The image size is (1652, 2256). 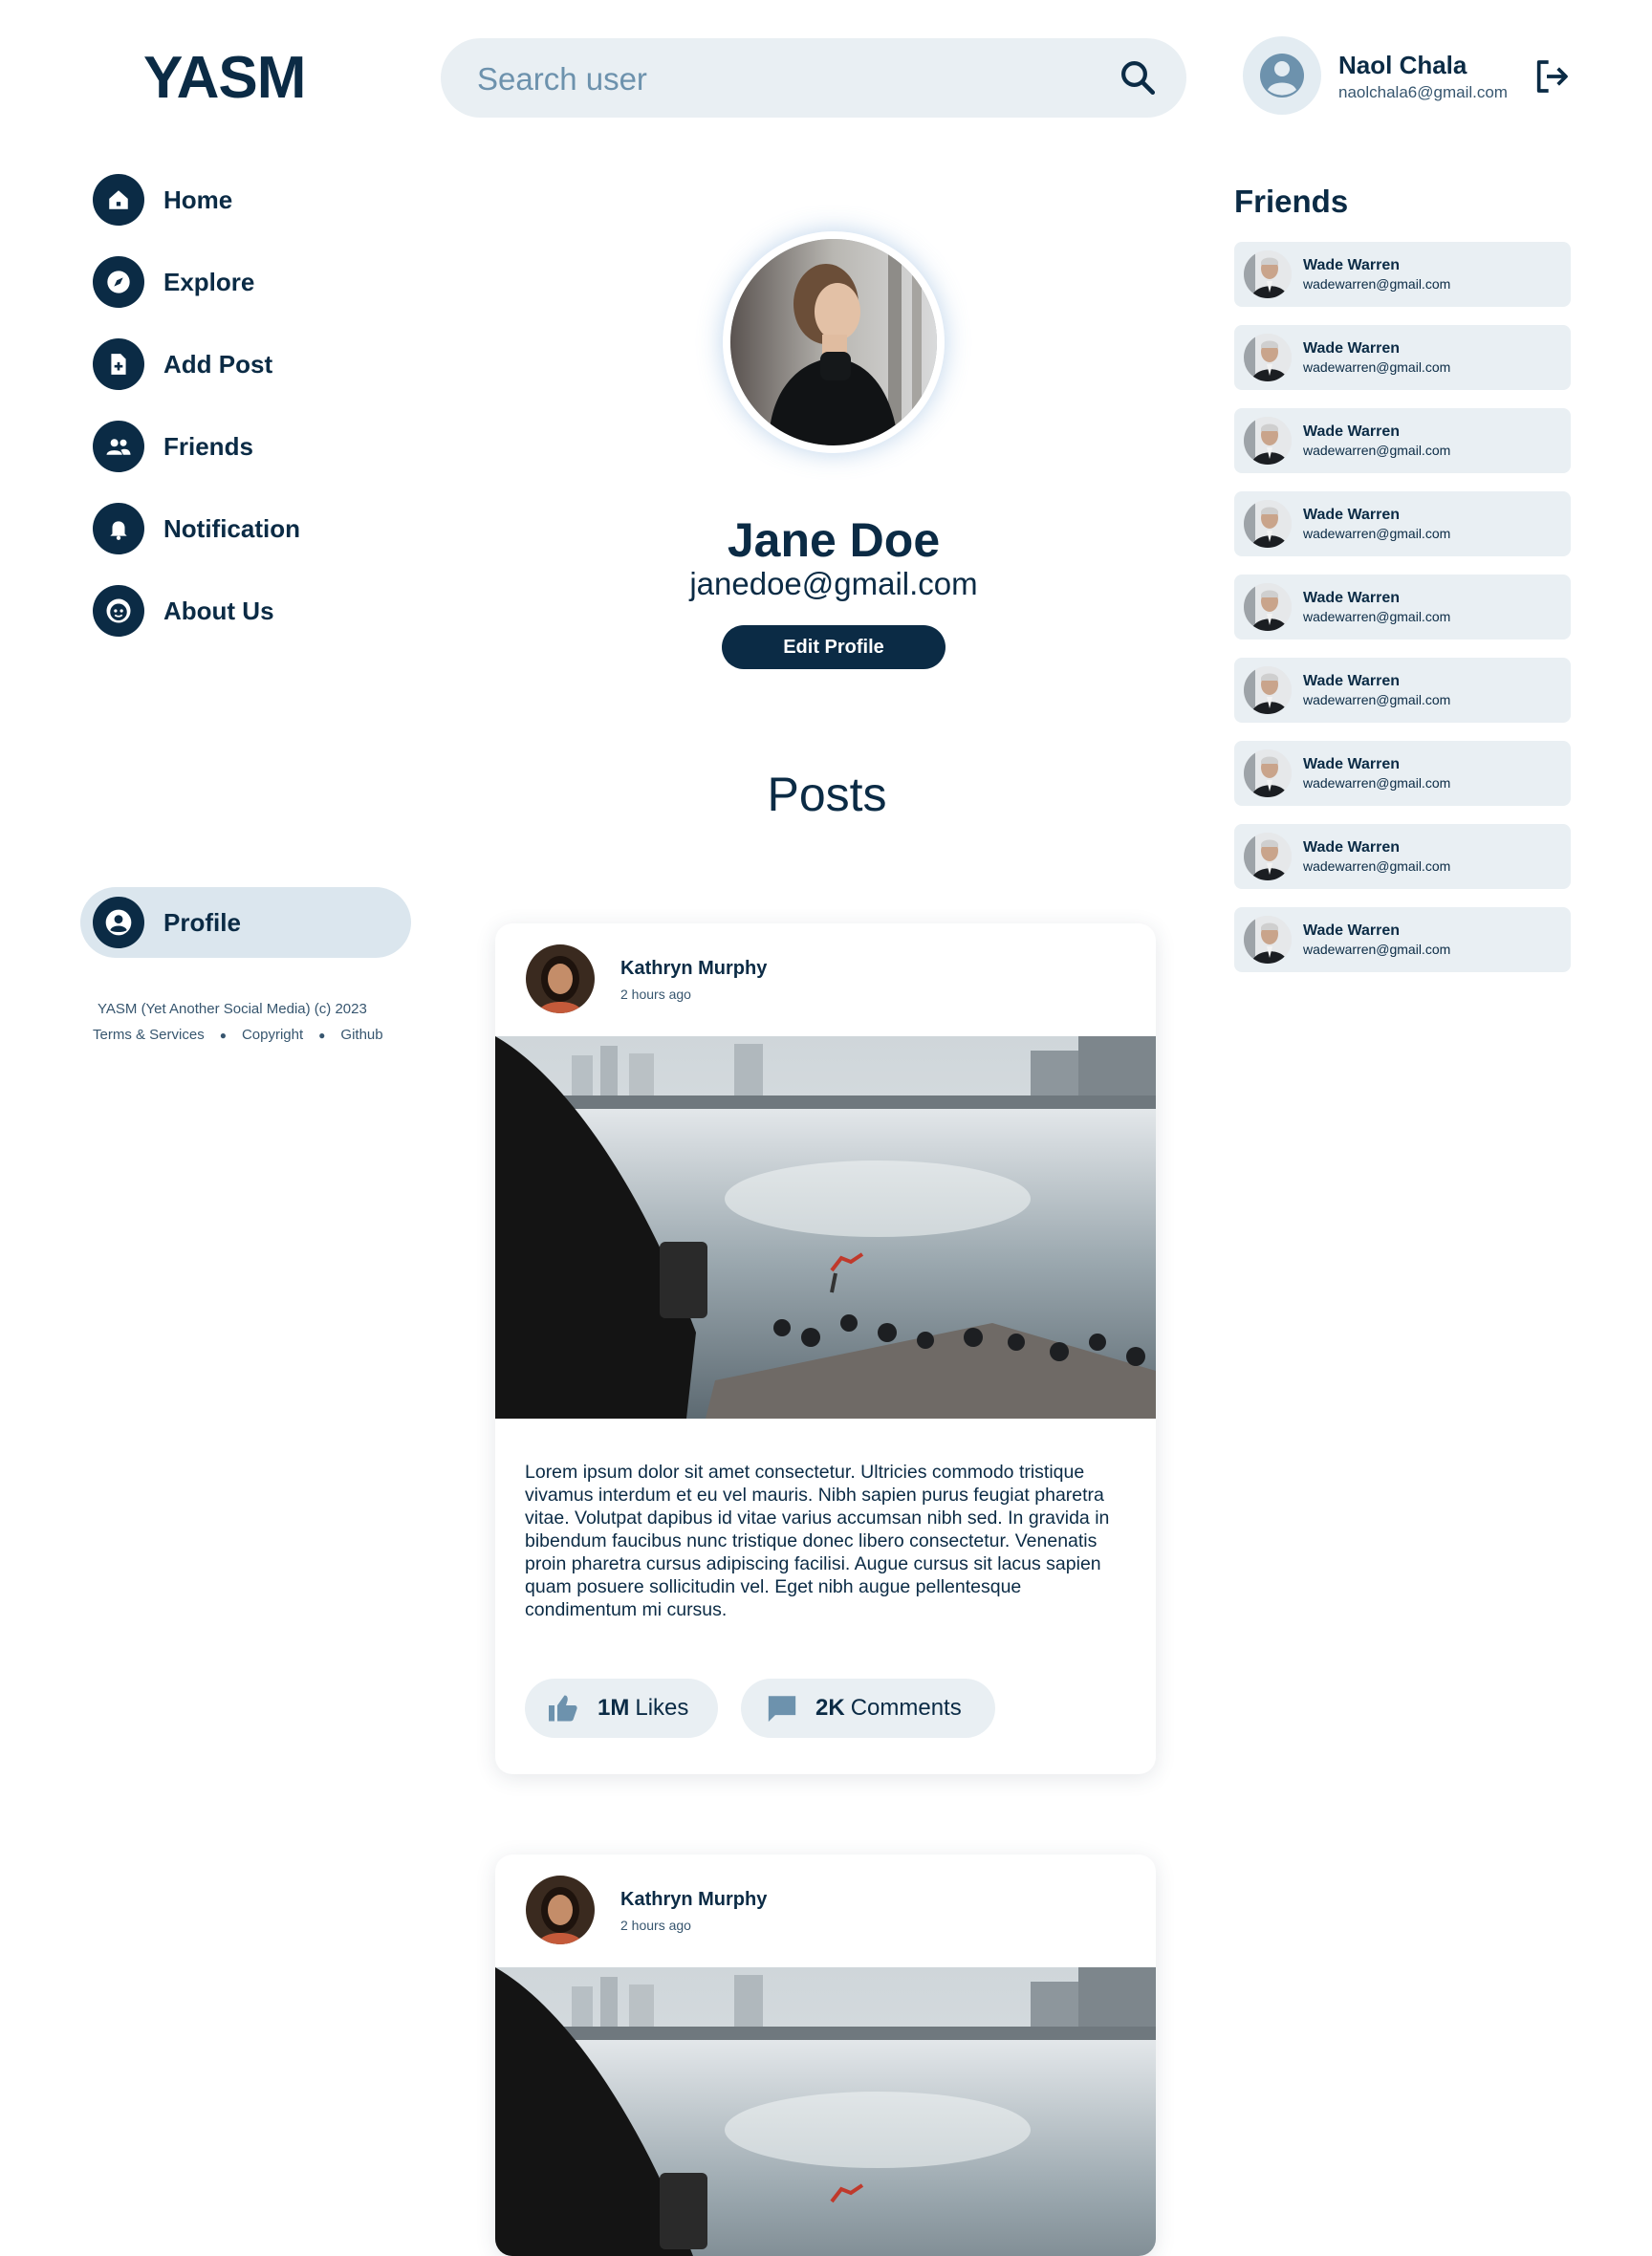 What do you see at coordinates (1138, 77) in the screenshot?
I see `search-icon` at bounding box center [1138, 77].